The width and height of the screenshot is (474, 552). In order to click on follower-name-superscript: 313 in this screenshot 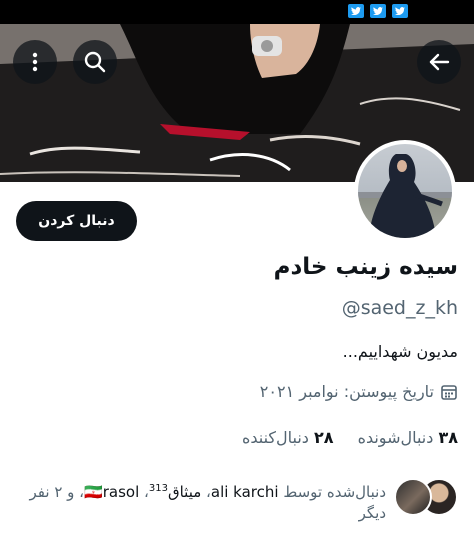, I will do `click(158, 488)`.